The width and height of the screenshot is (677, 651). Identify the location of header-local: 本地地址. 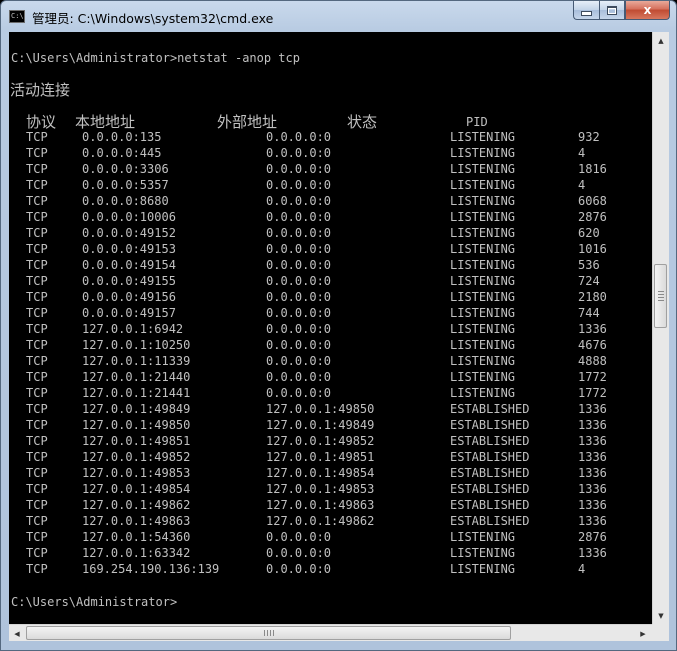
(105, 122).